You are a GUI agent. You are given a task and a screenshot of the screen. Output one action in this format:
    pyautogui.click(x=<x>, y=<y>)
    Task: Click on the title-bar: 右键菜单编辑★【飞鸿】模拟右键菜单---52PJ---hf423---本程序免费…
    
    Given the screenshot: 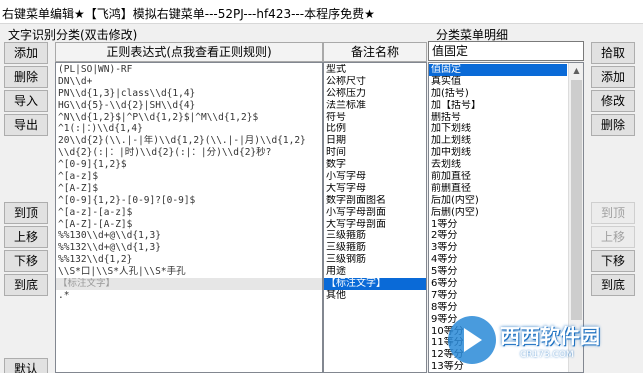 What is the action you would take?
    pyautogui.click(x=321, y=12)
    